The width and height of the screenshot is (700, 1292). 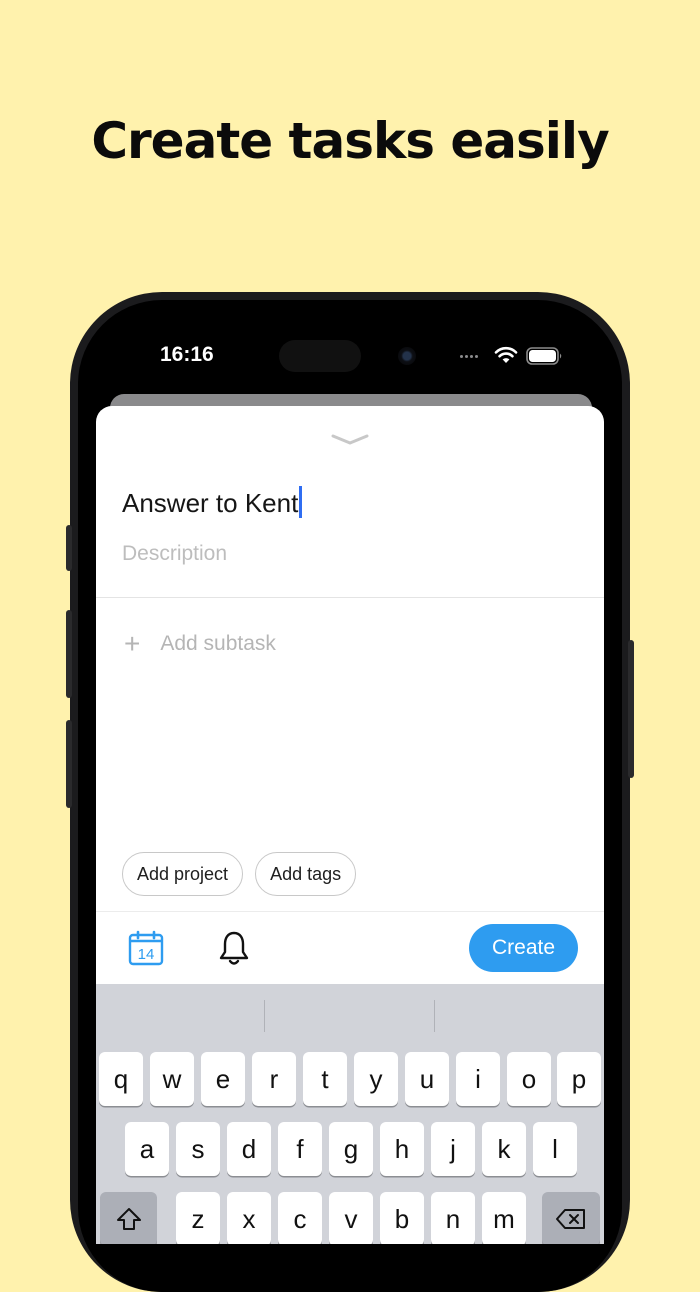 I want to click on key: v, so click(x=351, y=1218).